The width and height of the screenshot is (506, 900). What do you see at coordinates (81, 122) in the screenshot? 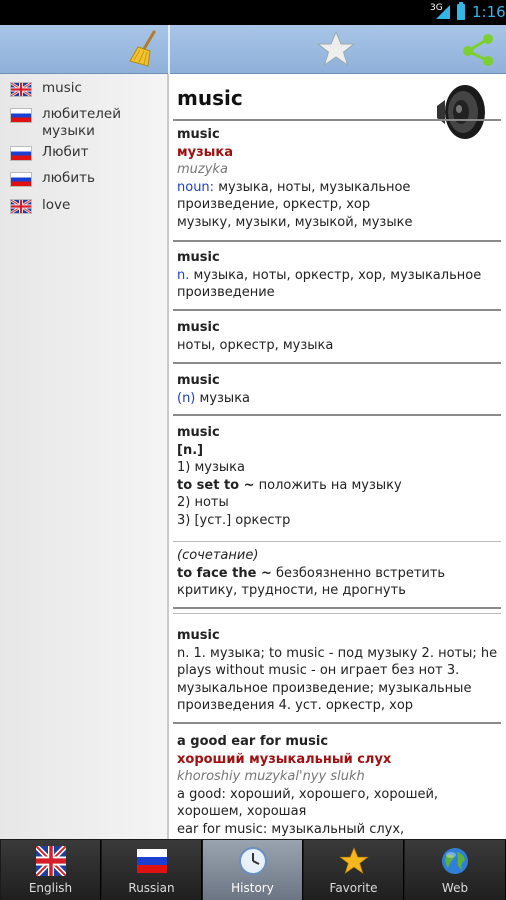
I see `history-item-label: любителей музыки` at bounding box center [81, 122].